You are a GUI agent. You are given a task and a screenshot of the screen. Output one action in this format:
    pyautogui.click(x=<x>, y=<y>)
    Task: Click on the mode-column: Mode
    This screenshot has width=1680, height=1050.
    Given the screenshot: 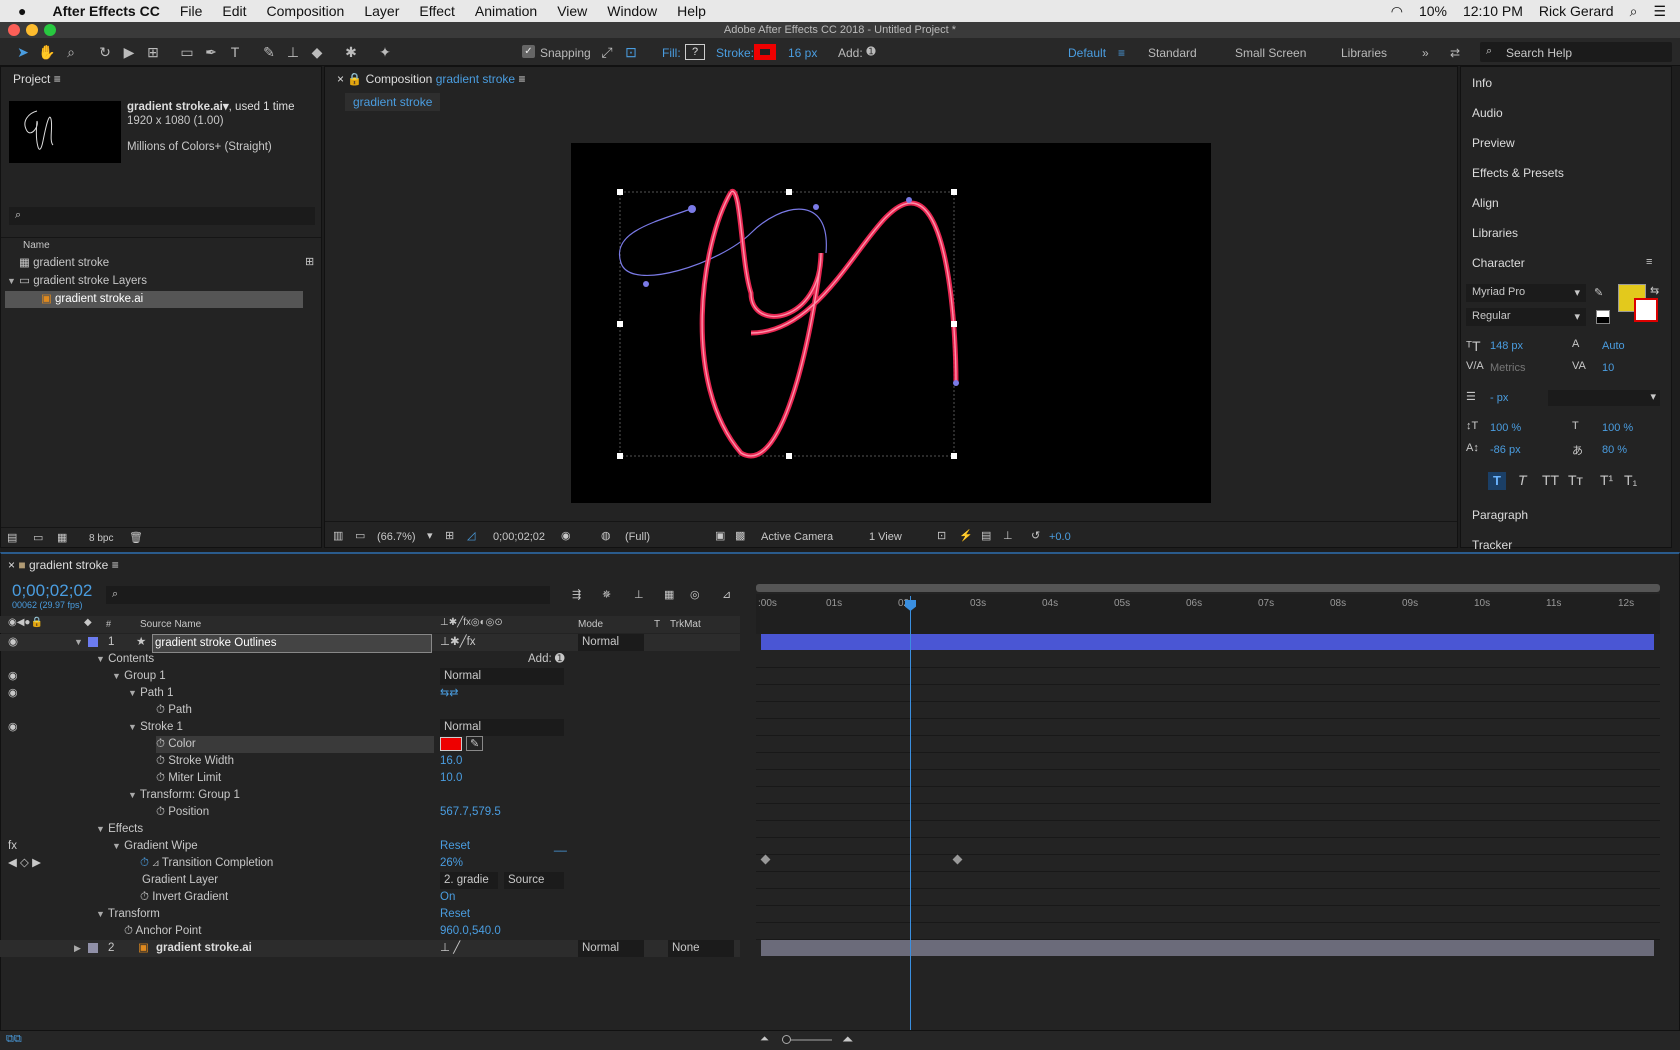 What is the action you would take?
    pyautogui.click(x=590, y=624)
    